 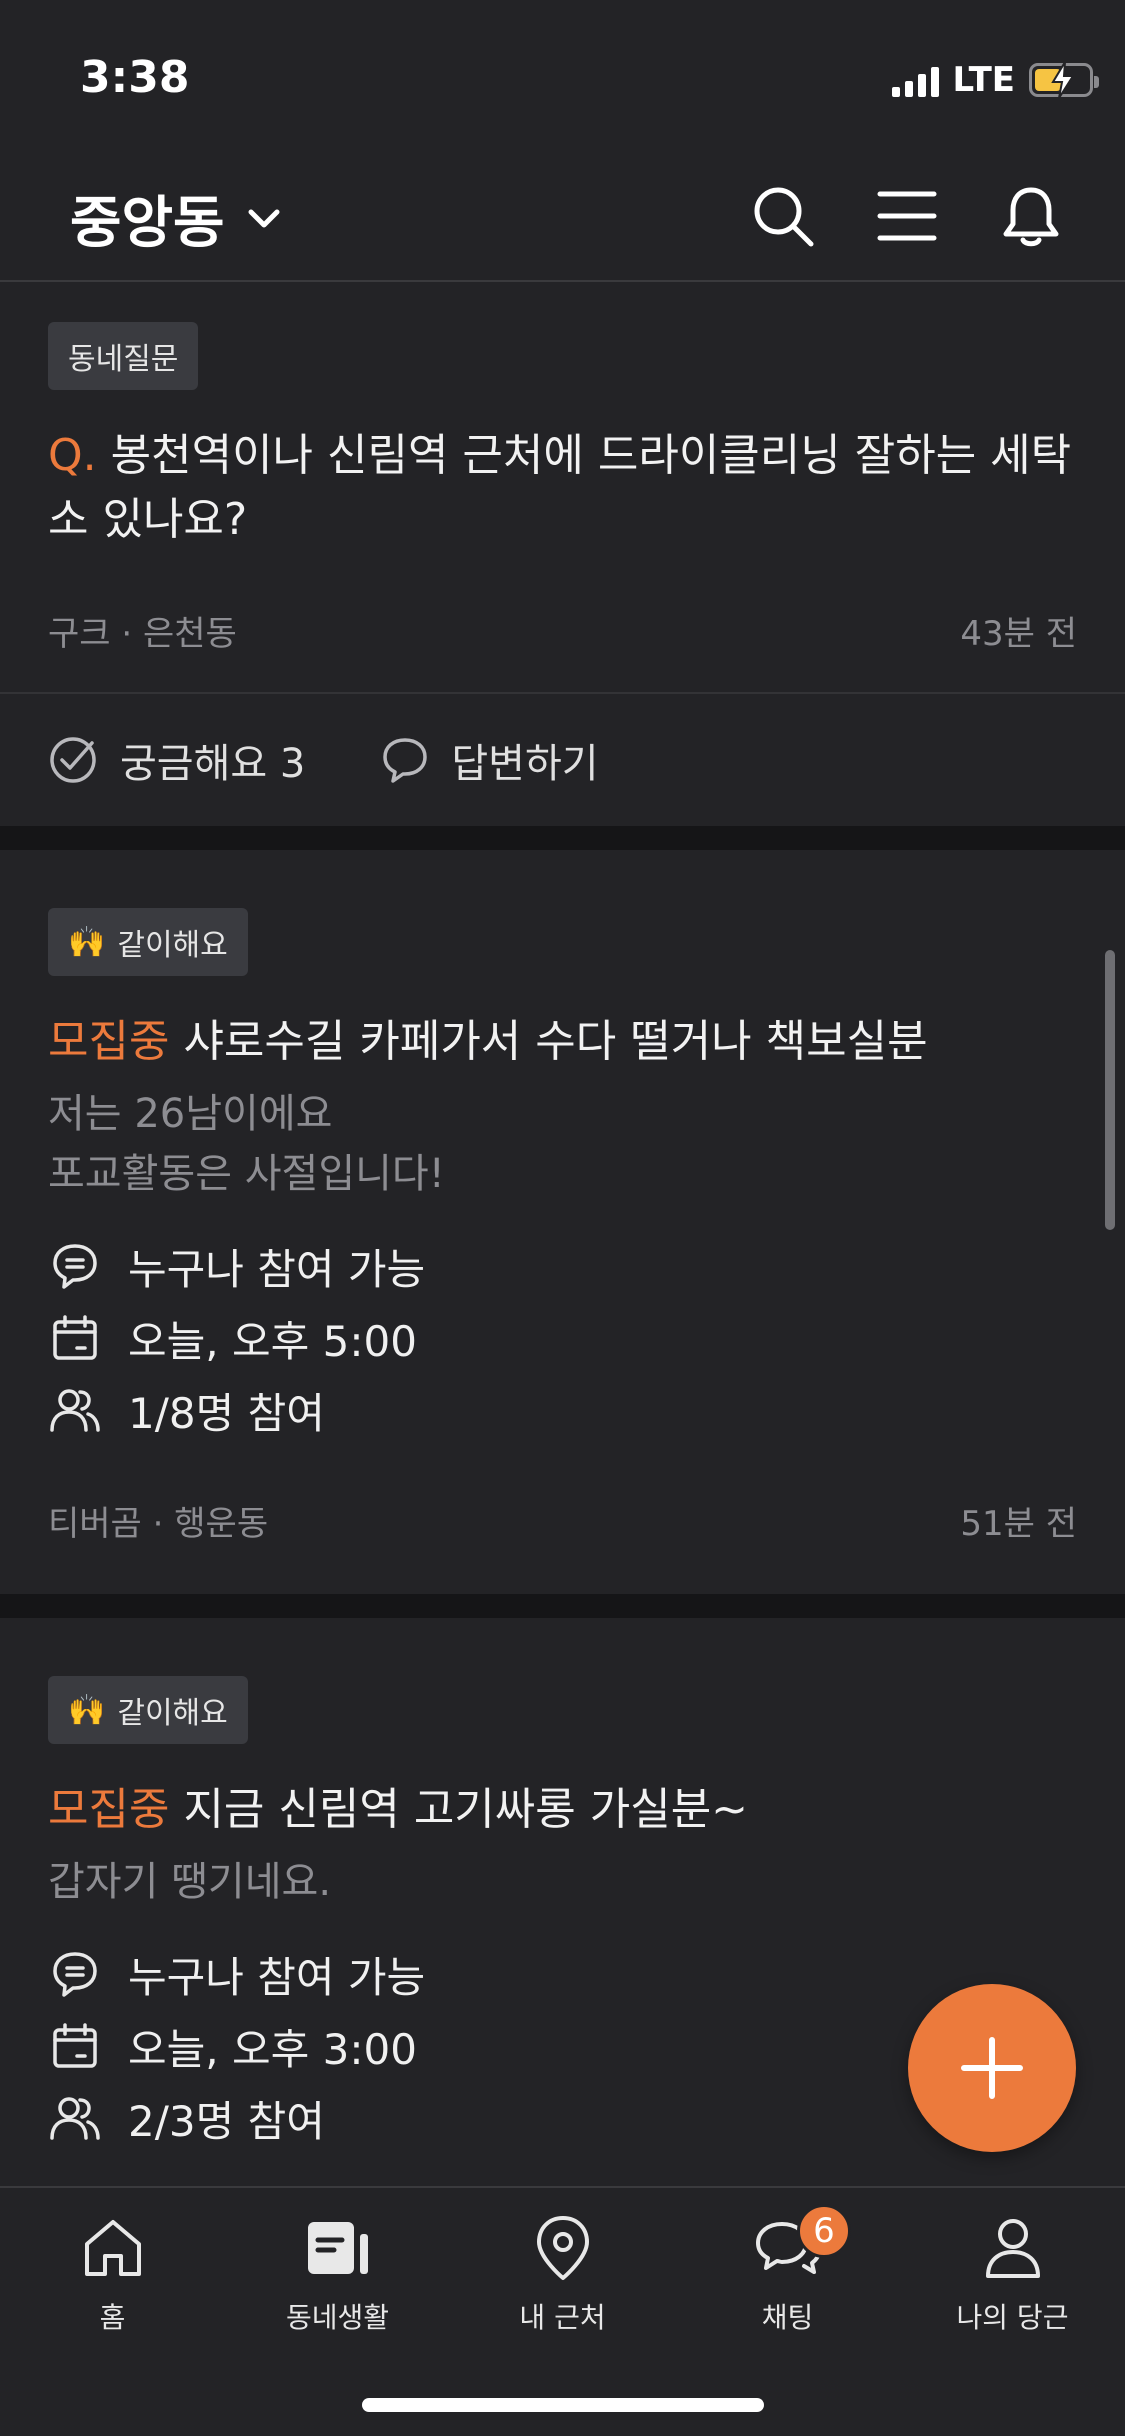 I want to click on scrollbar-thumb, so click(x=1110, y=1090).